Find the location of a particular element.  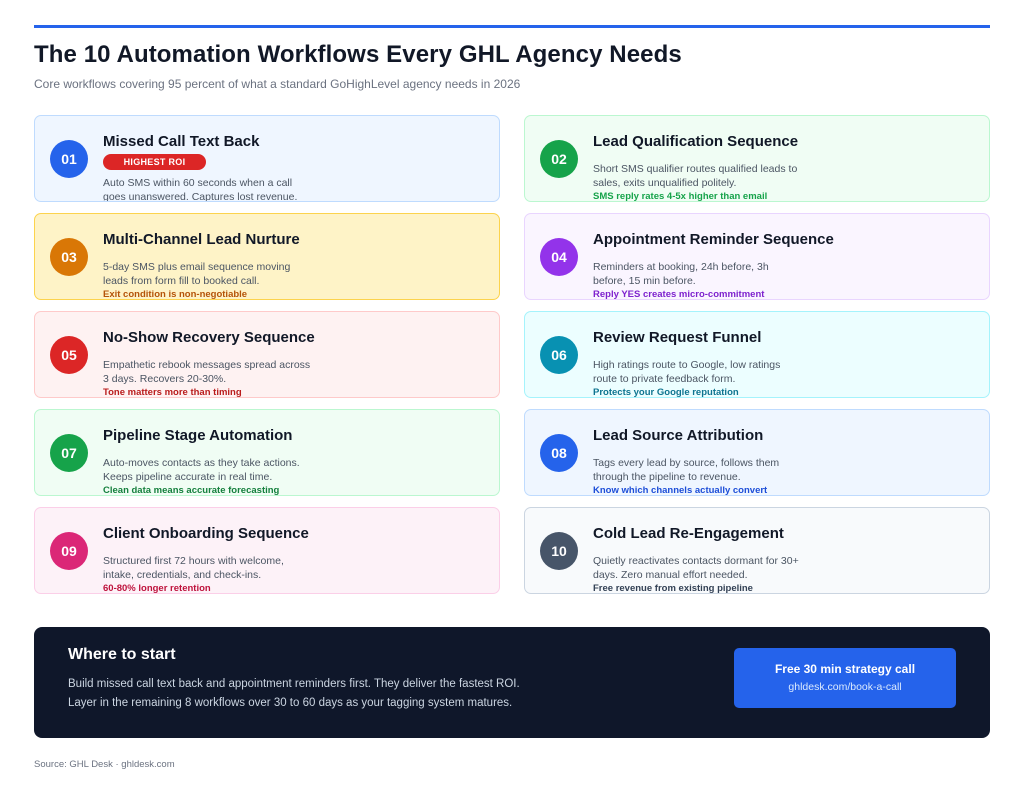

workflow-note: Tone matters more than timing is located at coordinates (172, 392).